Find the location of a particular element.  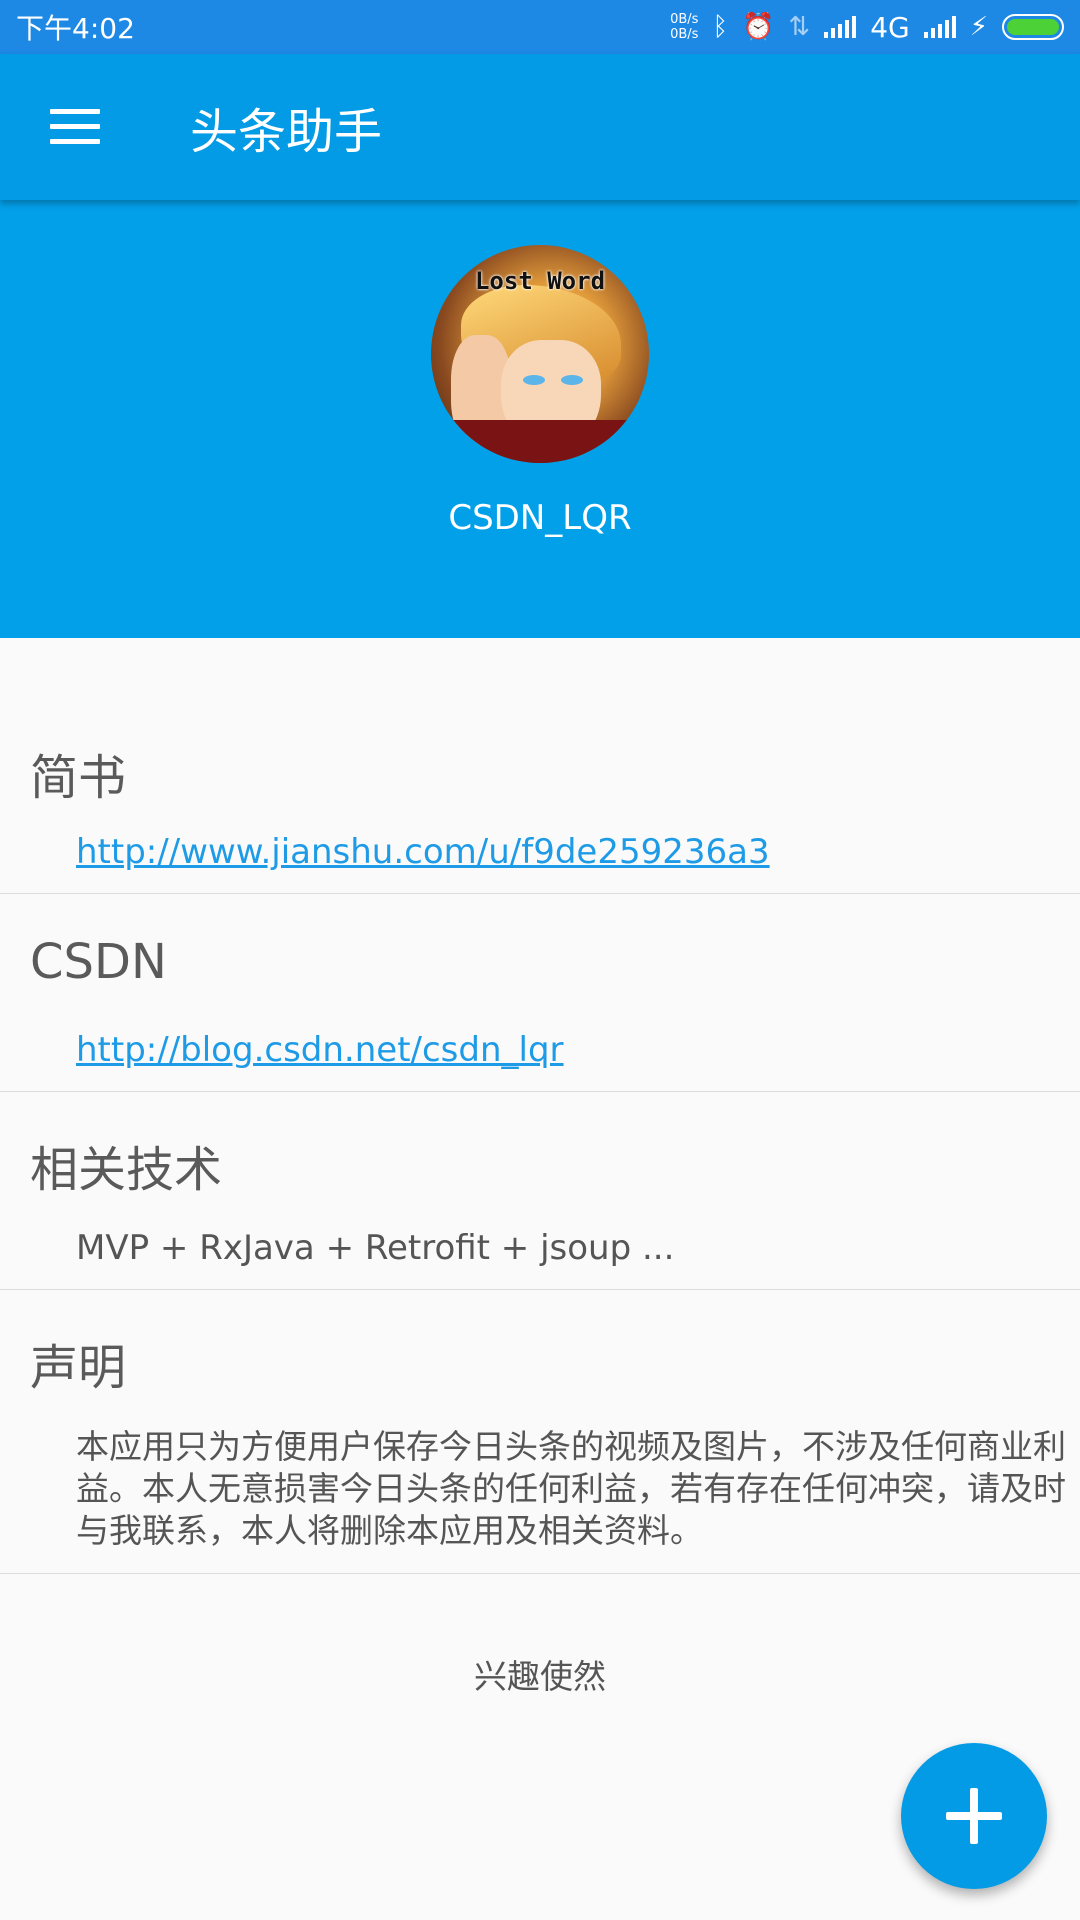

data-transfer-icon: ⇅ is located at coordinates (799, 27).